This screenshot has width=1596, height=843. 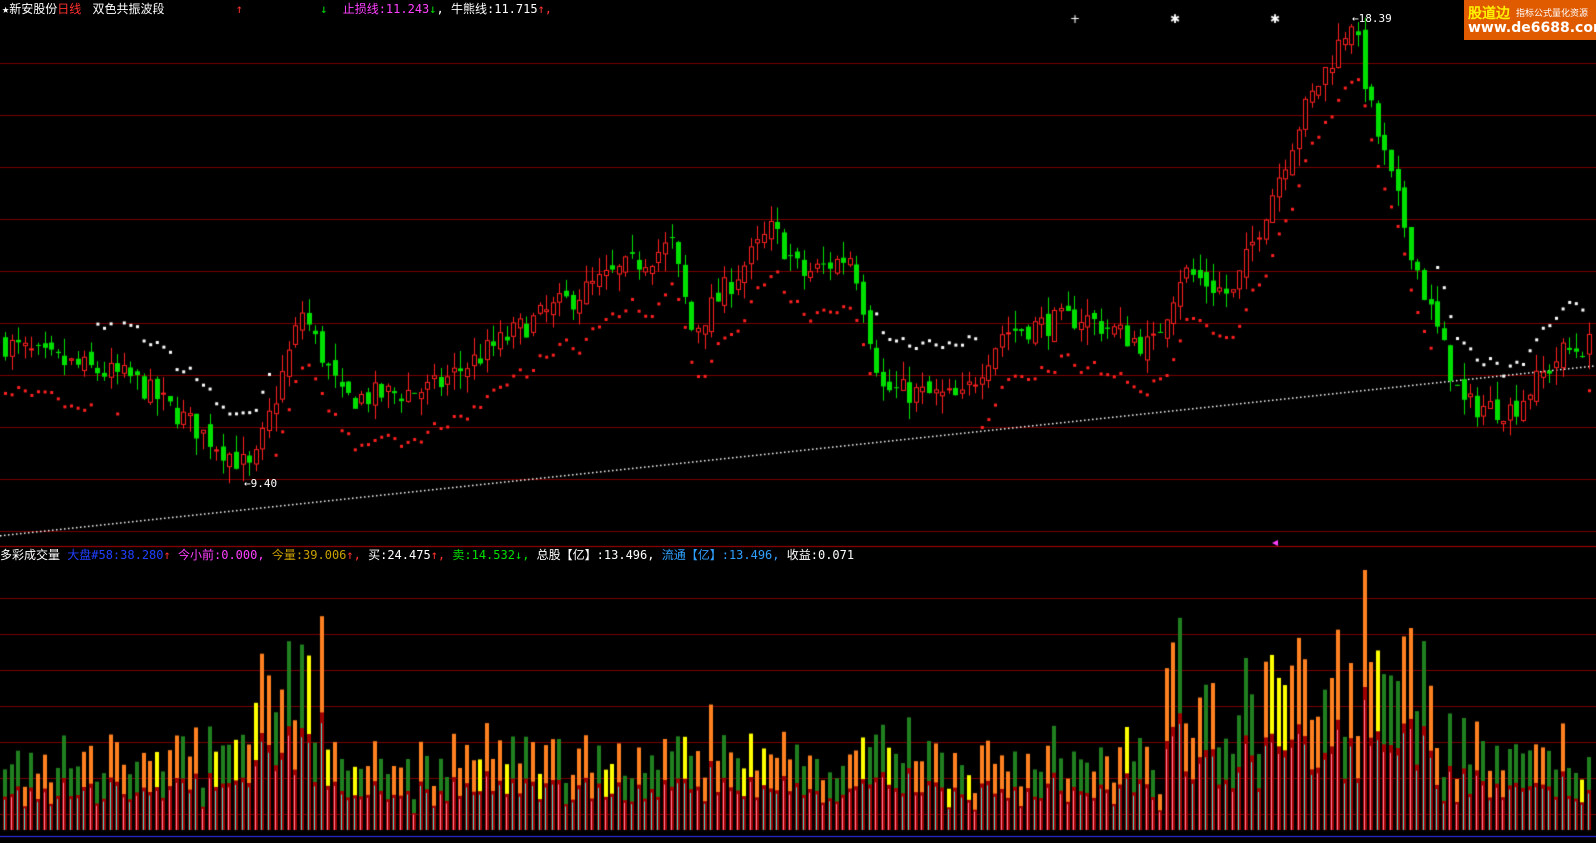 What do you see at coordinates (33, 9) in the screenshot?
I see `stock-name: 新安股份` at bounding box center [33, 9].